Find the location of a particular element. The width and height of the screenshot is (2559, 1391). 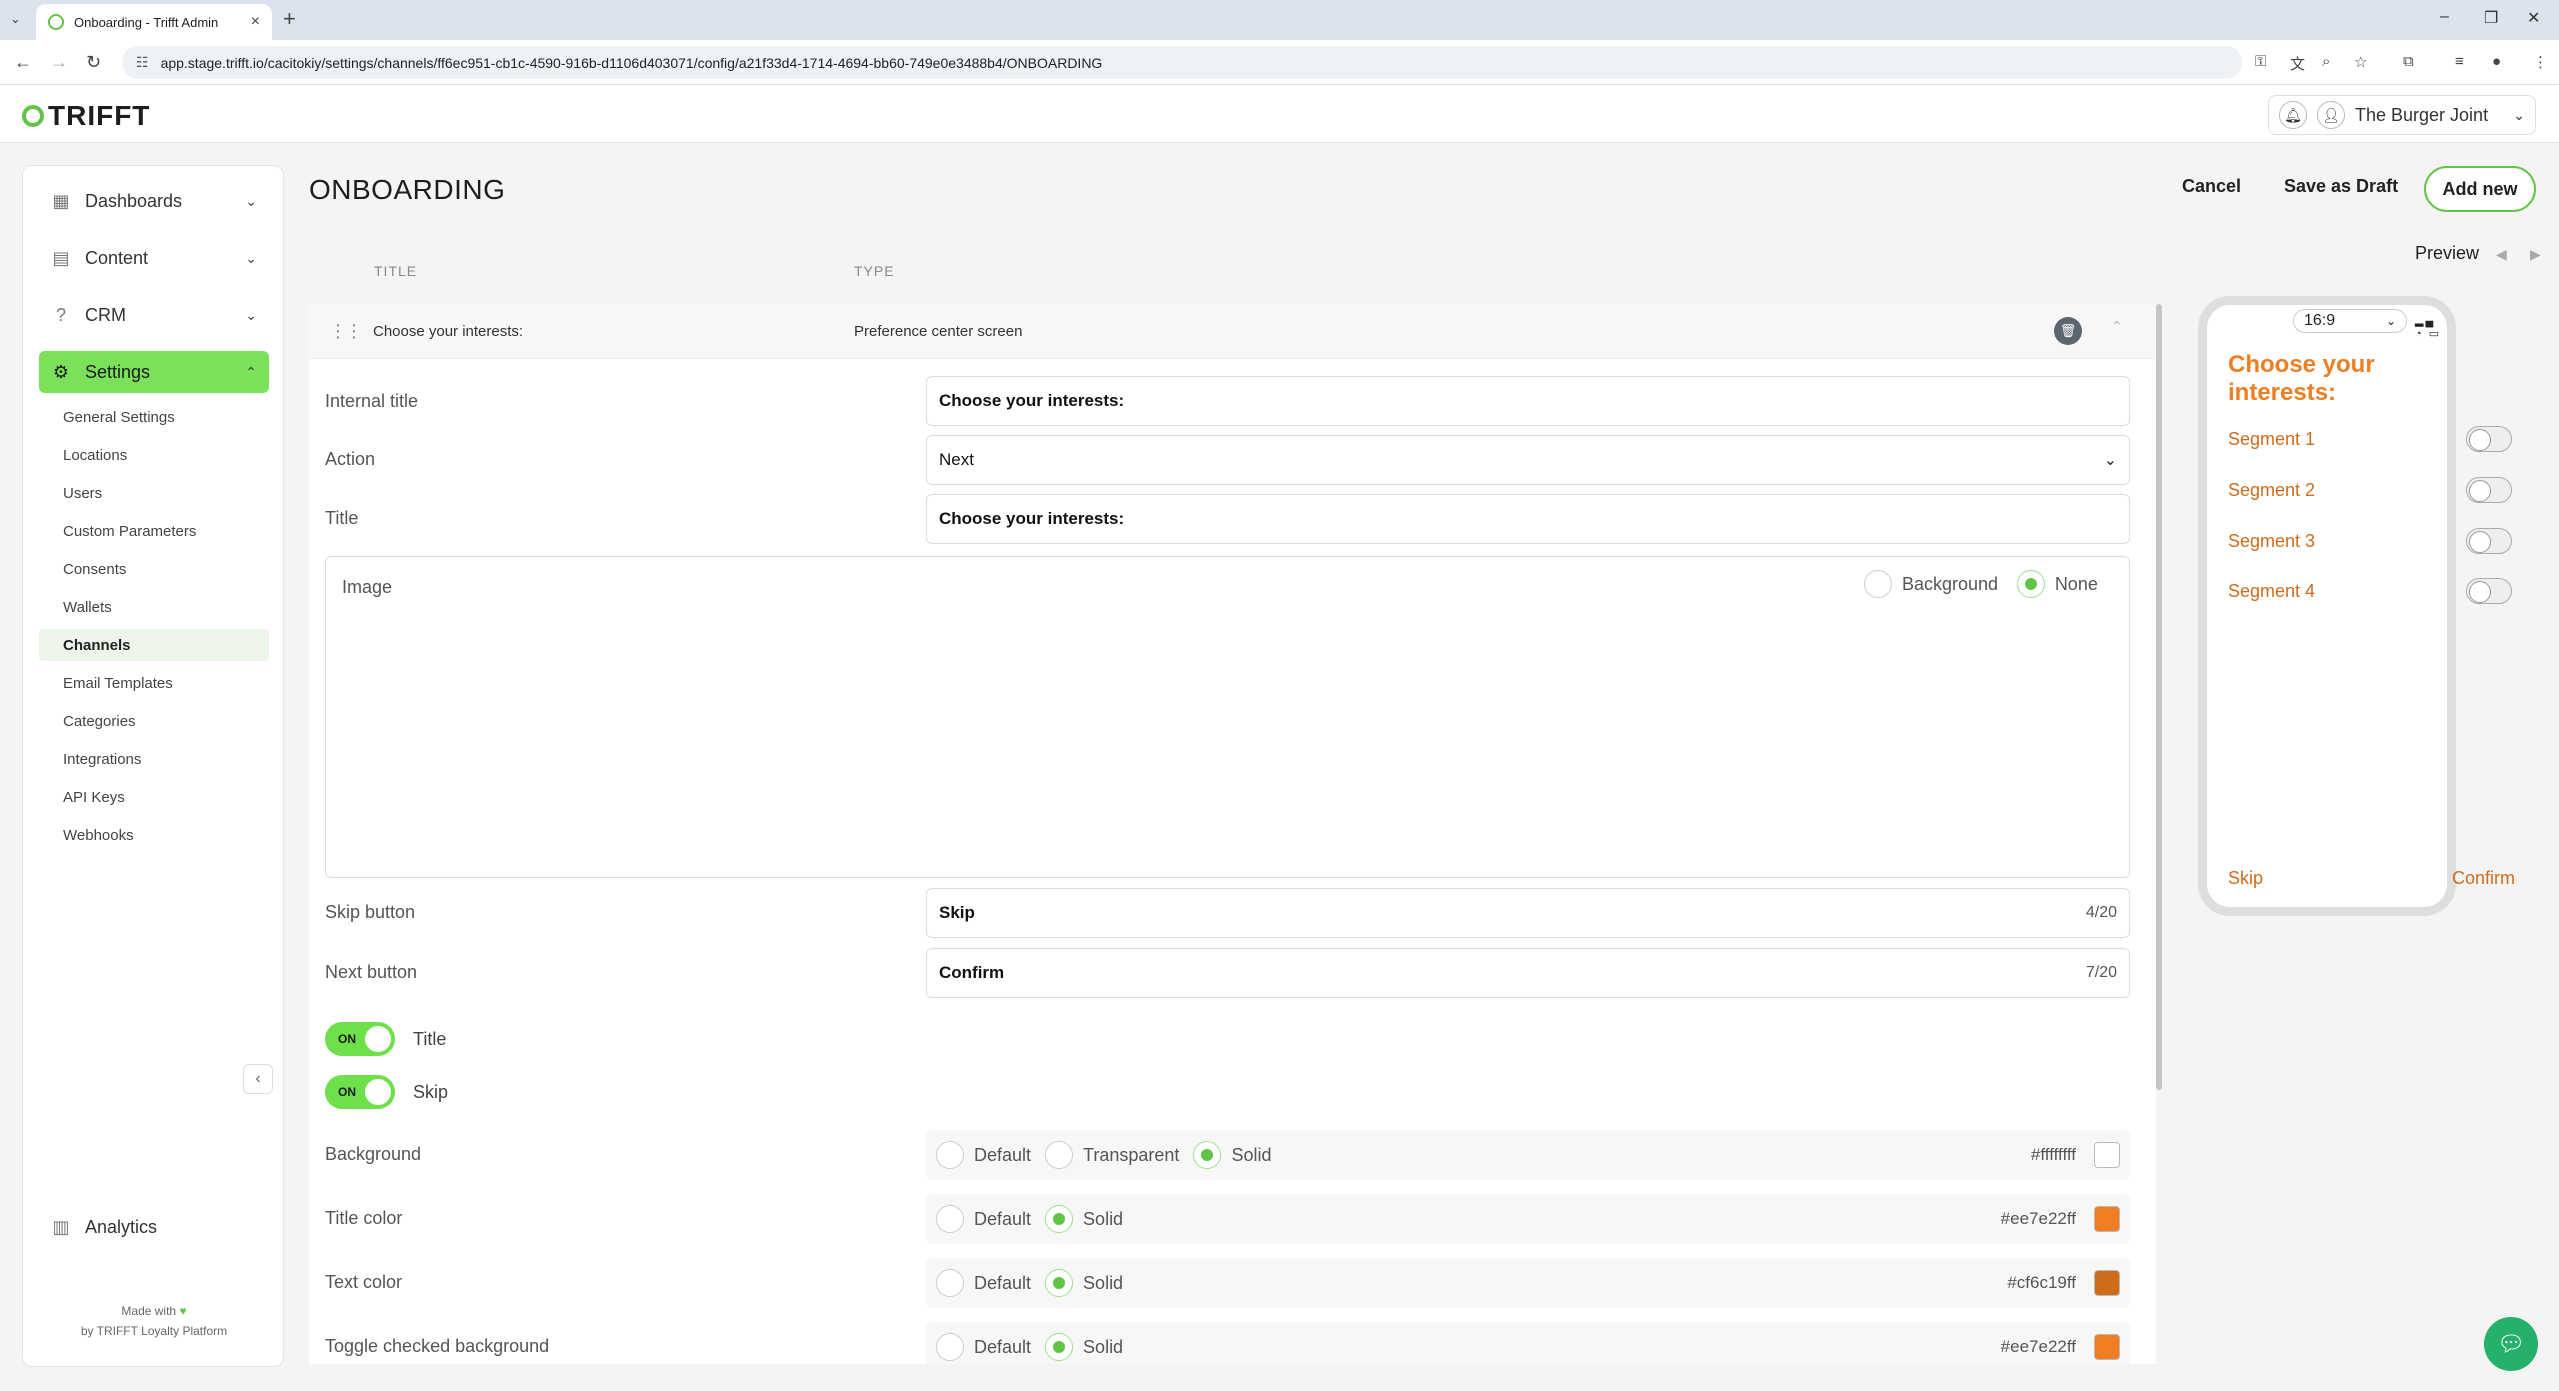

logo: TRIFFT is located at coordinates (86, 116).